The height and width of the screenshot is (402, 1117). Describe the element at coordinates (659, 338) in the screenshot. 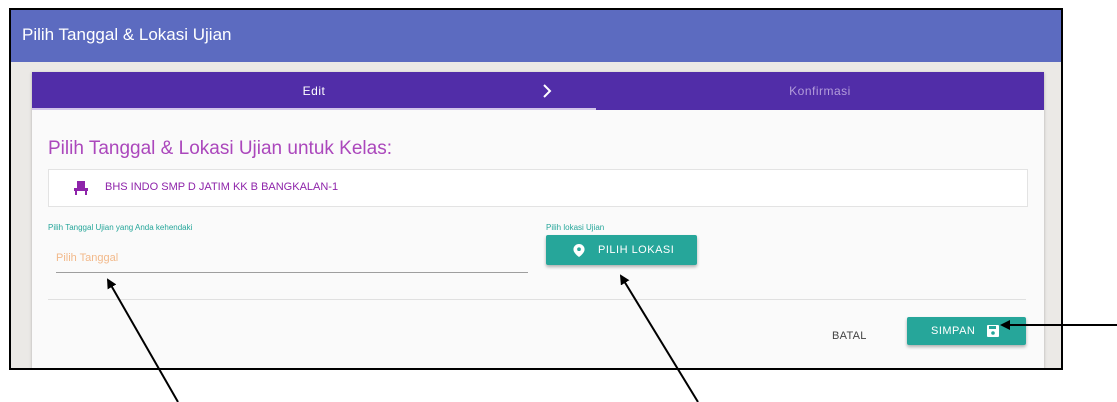

I see `arrow-to-location-button` at that location.